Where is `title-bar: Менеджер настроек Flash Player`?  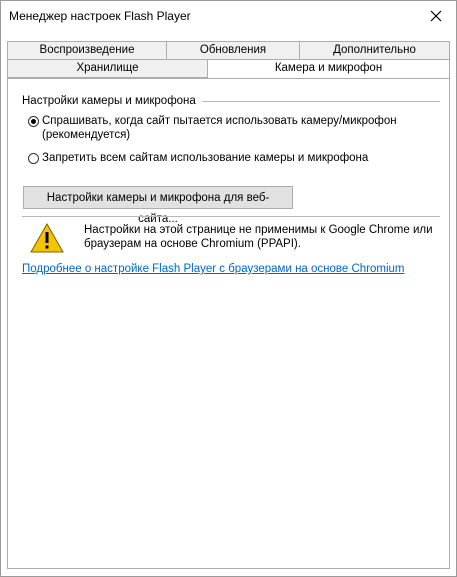 title-bar: Менеджер настроек Flash Player is located at coordinates (228, 17).